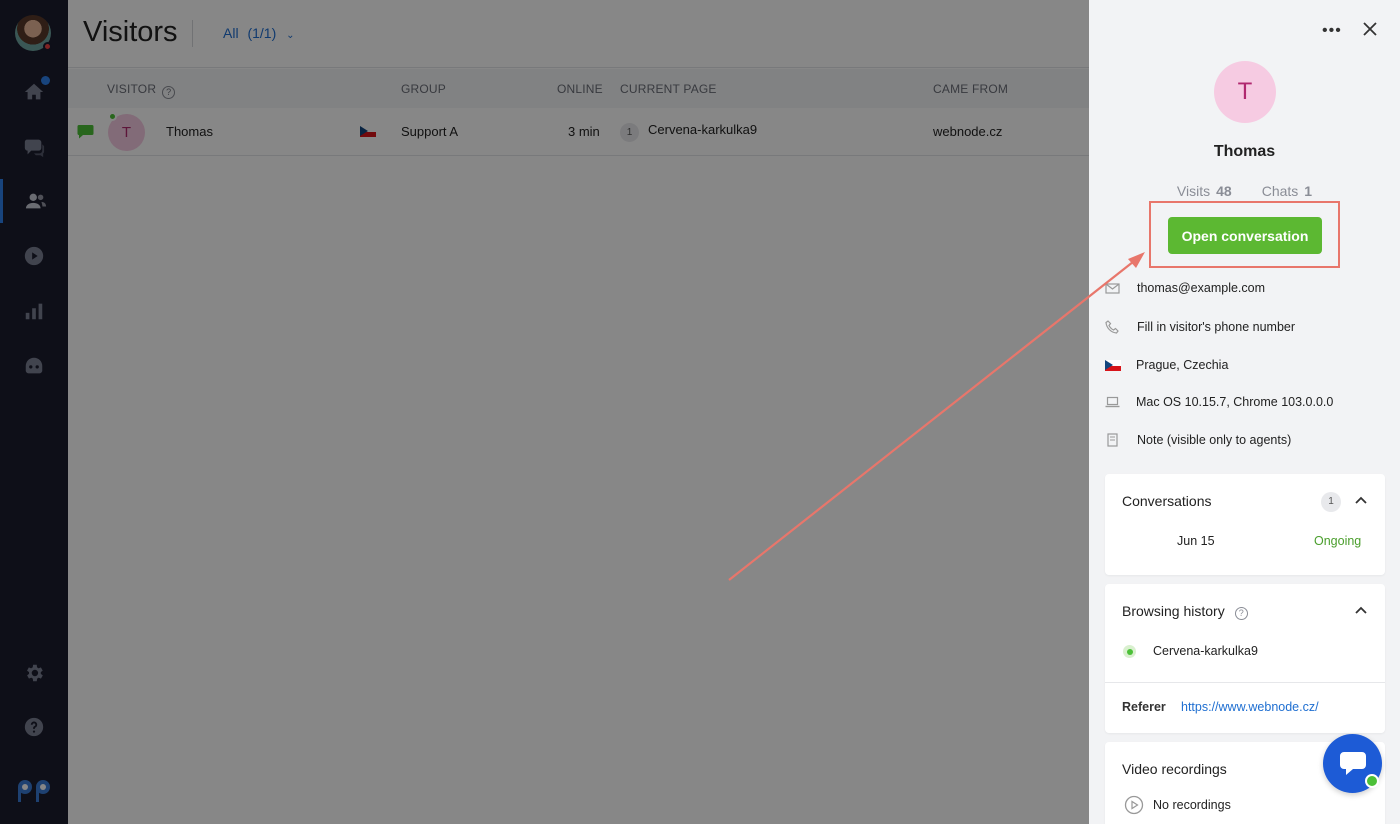 The image size is (1400, 824). What do you see at coordinates (1196, 541) in the screenshot?
I see `conversation-date: Jun 15` at bounding box center [1196, 541].